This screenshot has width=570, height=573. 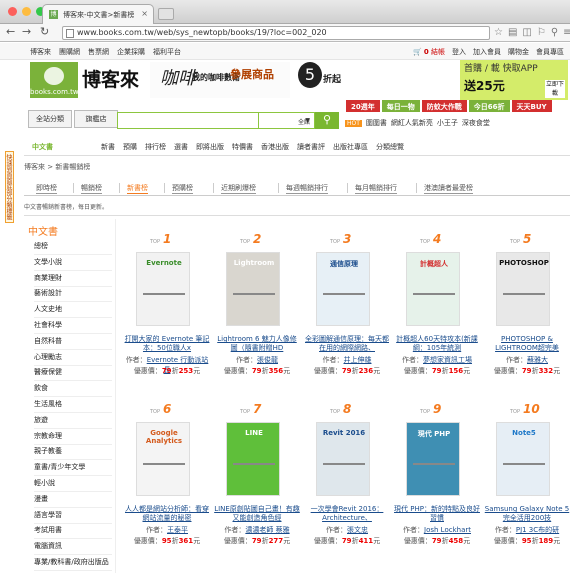 What do you see at coordinates (130, 148) in the screenshot?
I see `category-link: 預購` at bounding box center [130, 148].